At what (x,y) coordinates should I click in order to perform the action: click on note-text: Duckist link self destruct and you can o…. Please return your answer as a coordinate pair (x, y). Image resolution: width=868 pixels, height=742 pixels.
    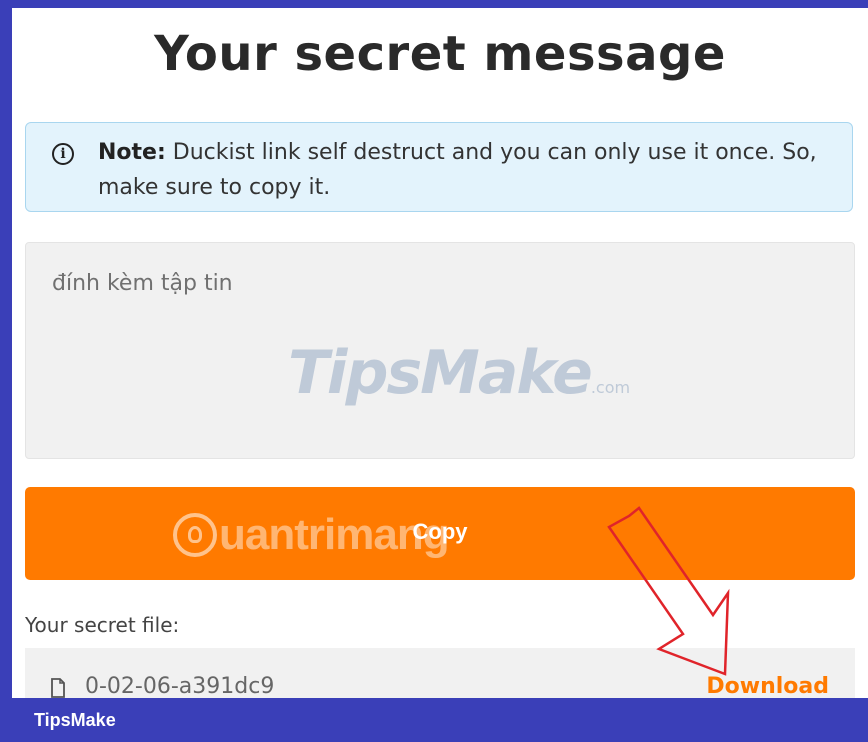
    Looking at the image, I should click on (457, 170).